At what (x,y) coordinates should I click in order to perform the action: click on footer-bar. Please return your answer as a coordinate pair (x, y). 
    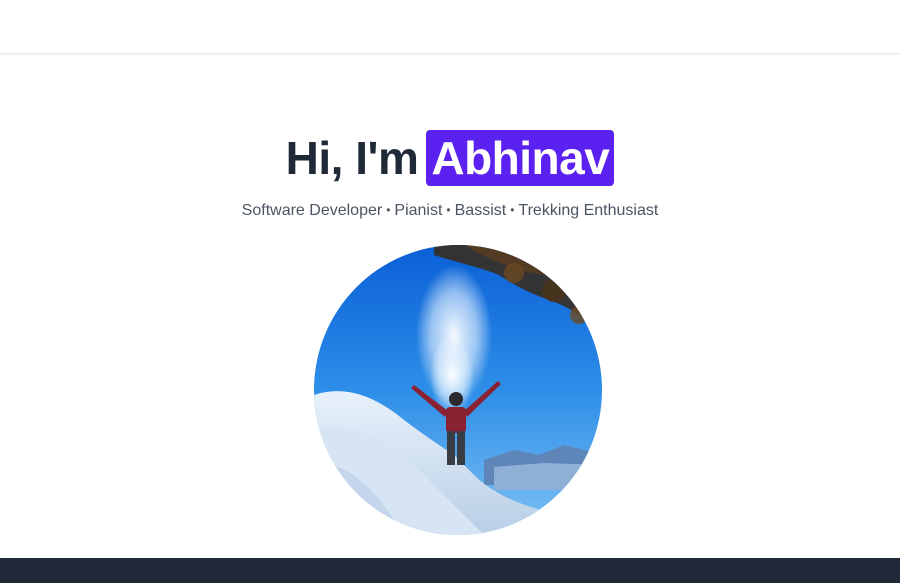
    Looking at the image, I should click on (450, 570).